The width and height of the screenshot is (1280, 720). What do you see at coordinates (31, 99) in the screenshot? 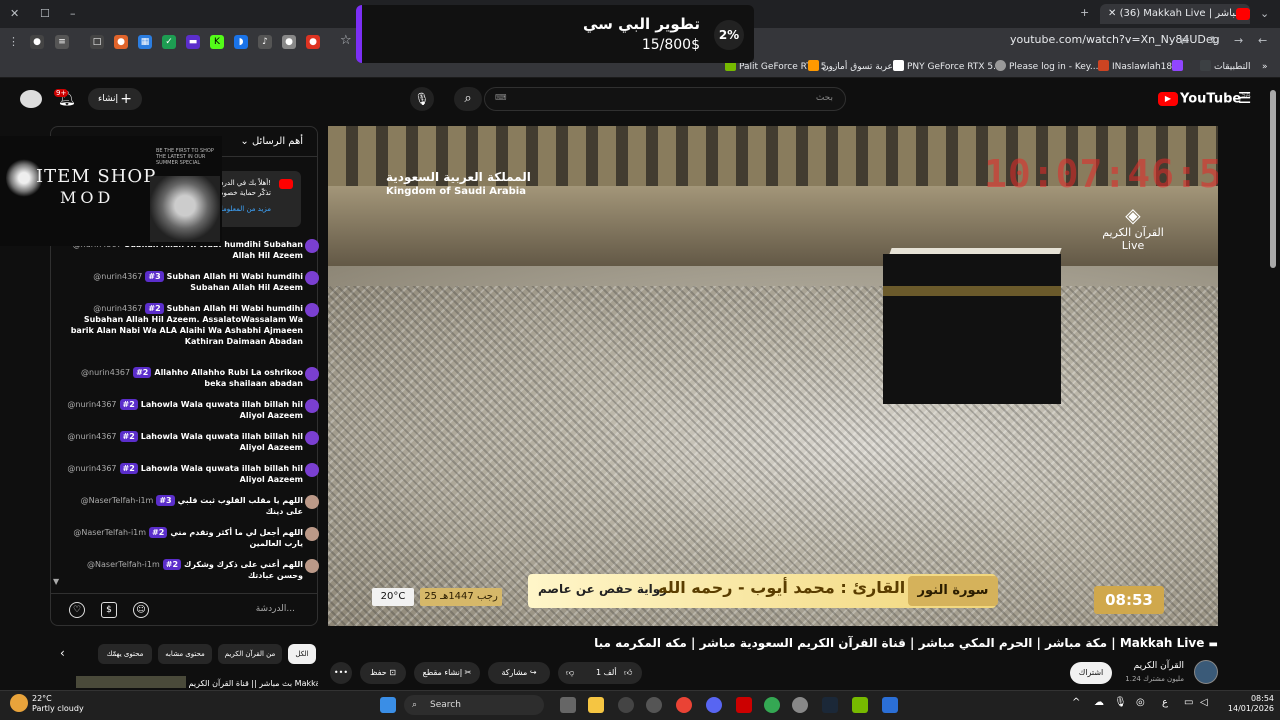
I see `account-avatar` at bounding box center [31, 99].